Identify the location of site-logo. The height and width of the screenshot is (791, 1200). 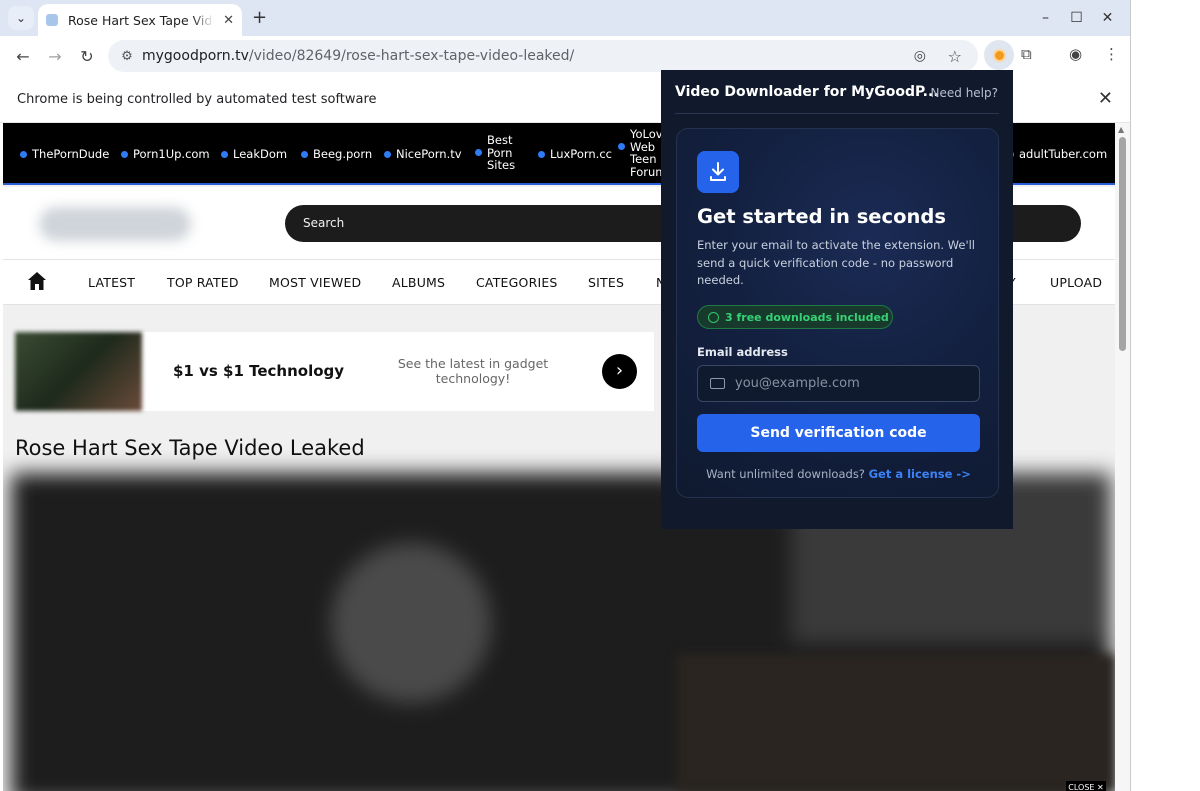
(115, 224).